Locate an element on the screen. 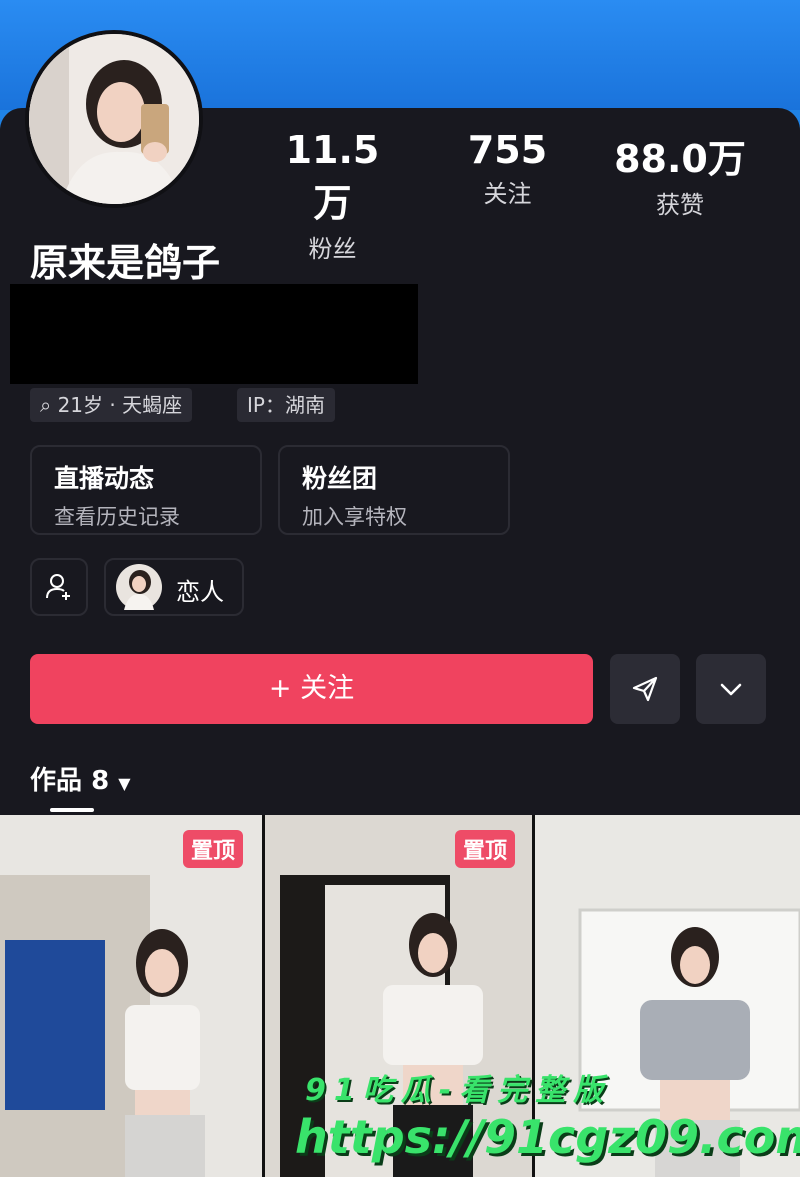 The height and width of the screenshot is (1177, 800). stat-likes-label: 获赞 is located at coordinates (680, 205).